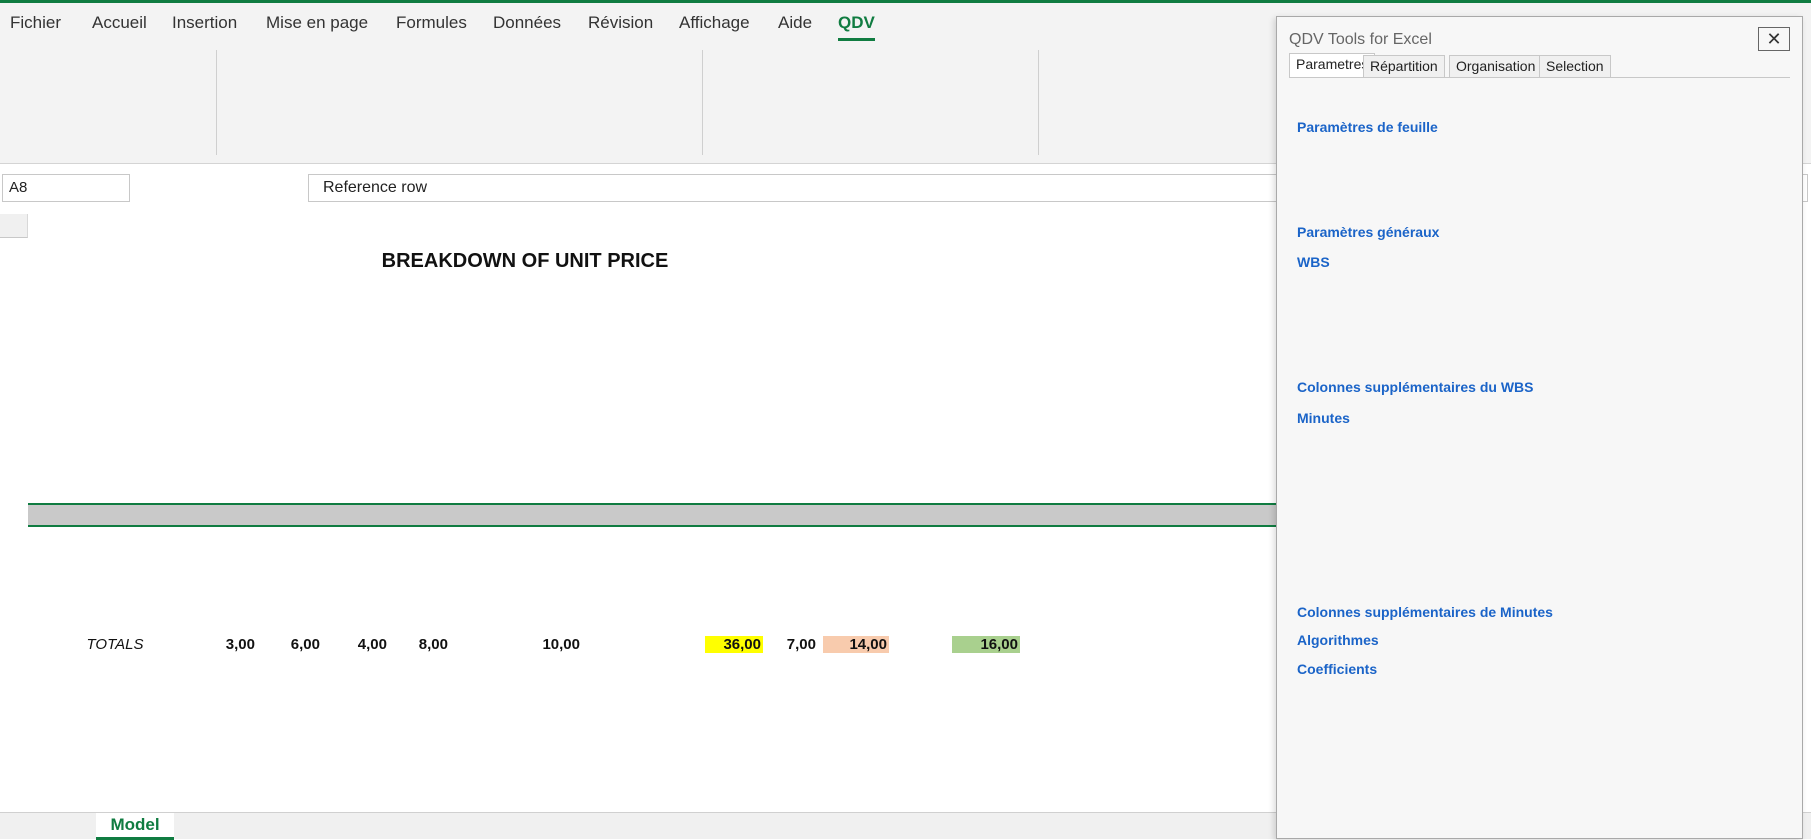 This screenshot has height=840, width=1811. What do you see at coordinates (372, 644) in the screenshot?
I see `totals-supplies-price: 4,00` at bounding box center [372, 644].